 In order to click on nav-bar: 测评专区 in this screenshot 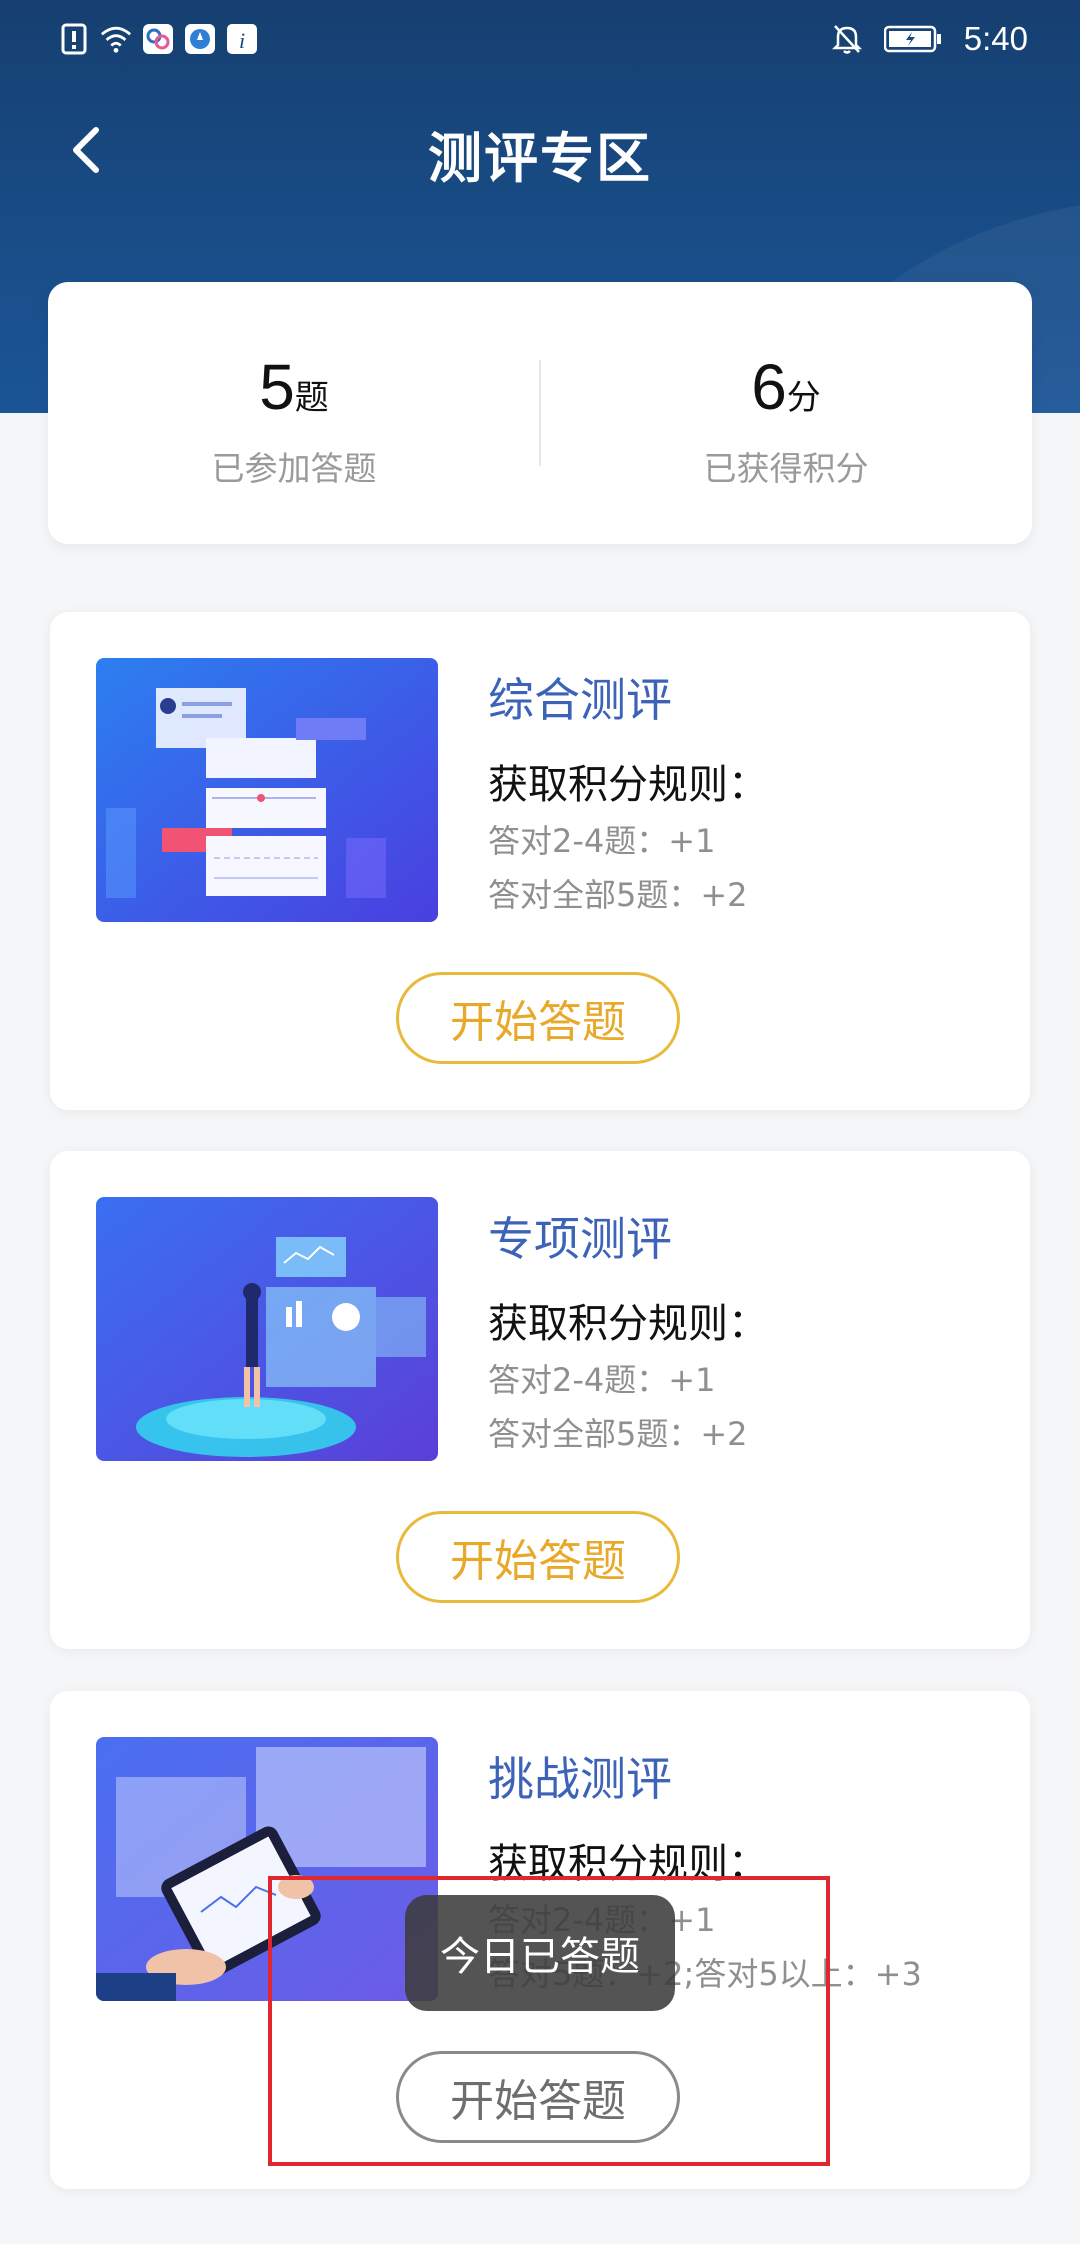, I will do `click(540, 150)`.